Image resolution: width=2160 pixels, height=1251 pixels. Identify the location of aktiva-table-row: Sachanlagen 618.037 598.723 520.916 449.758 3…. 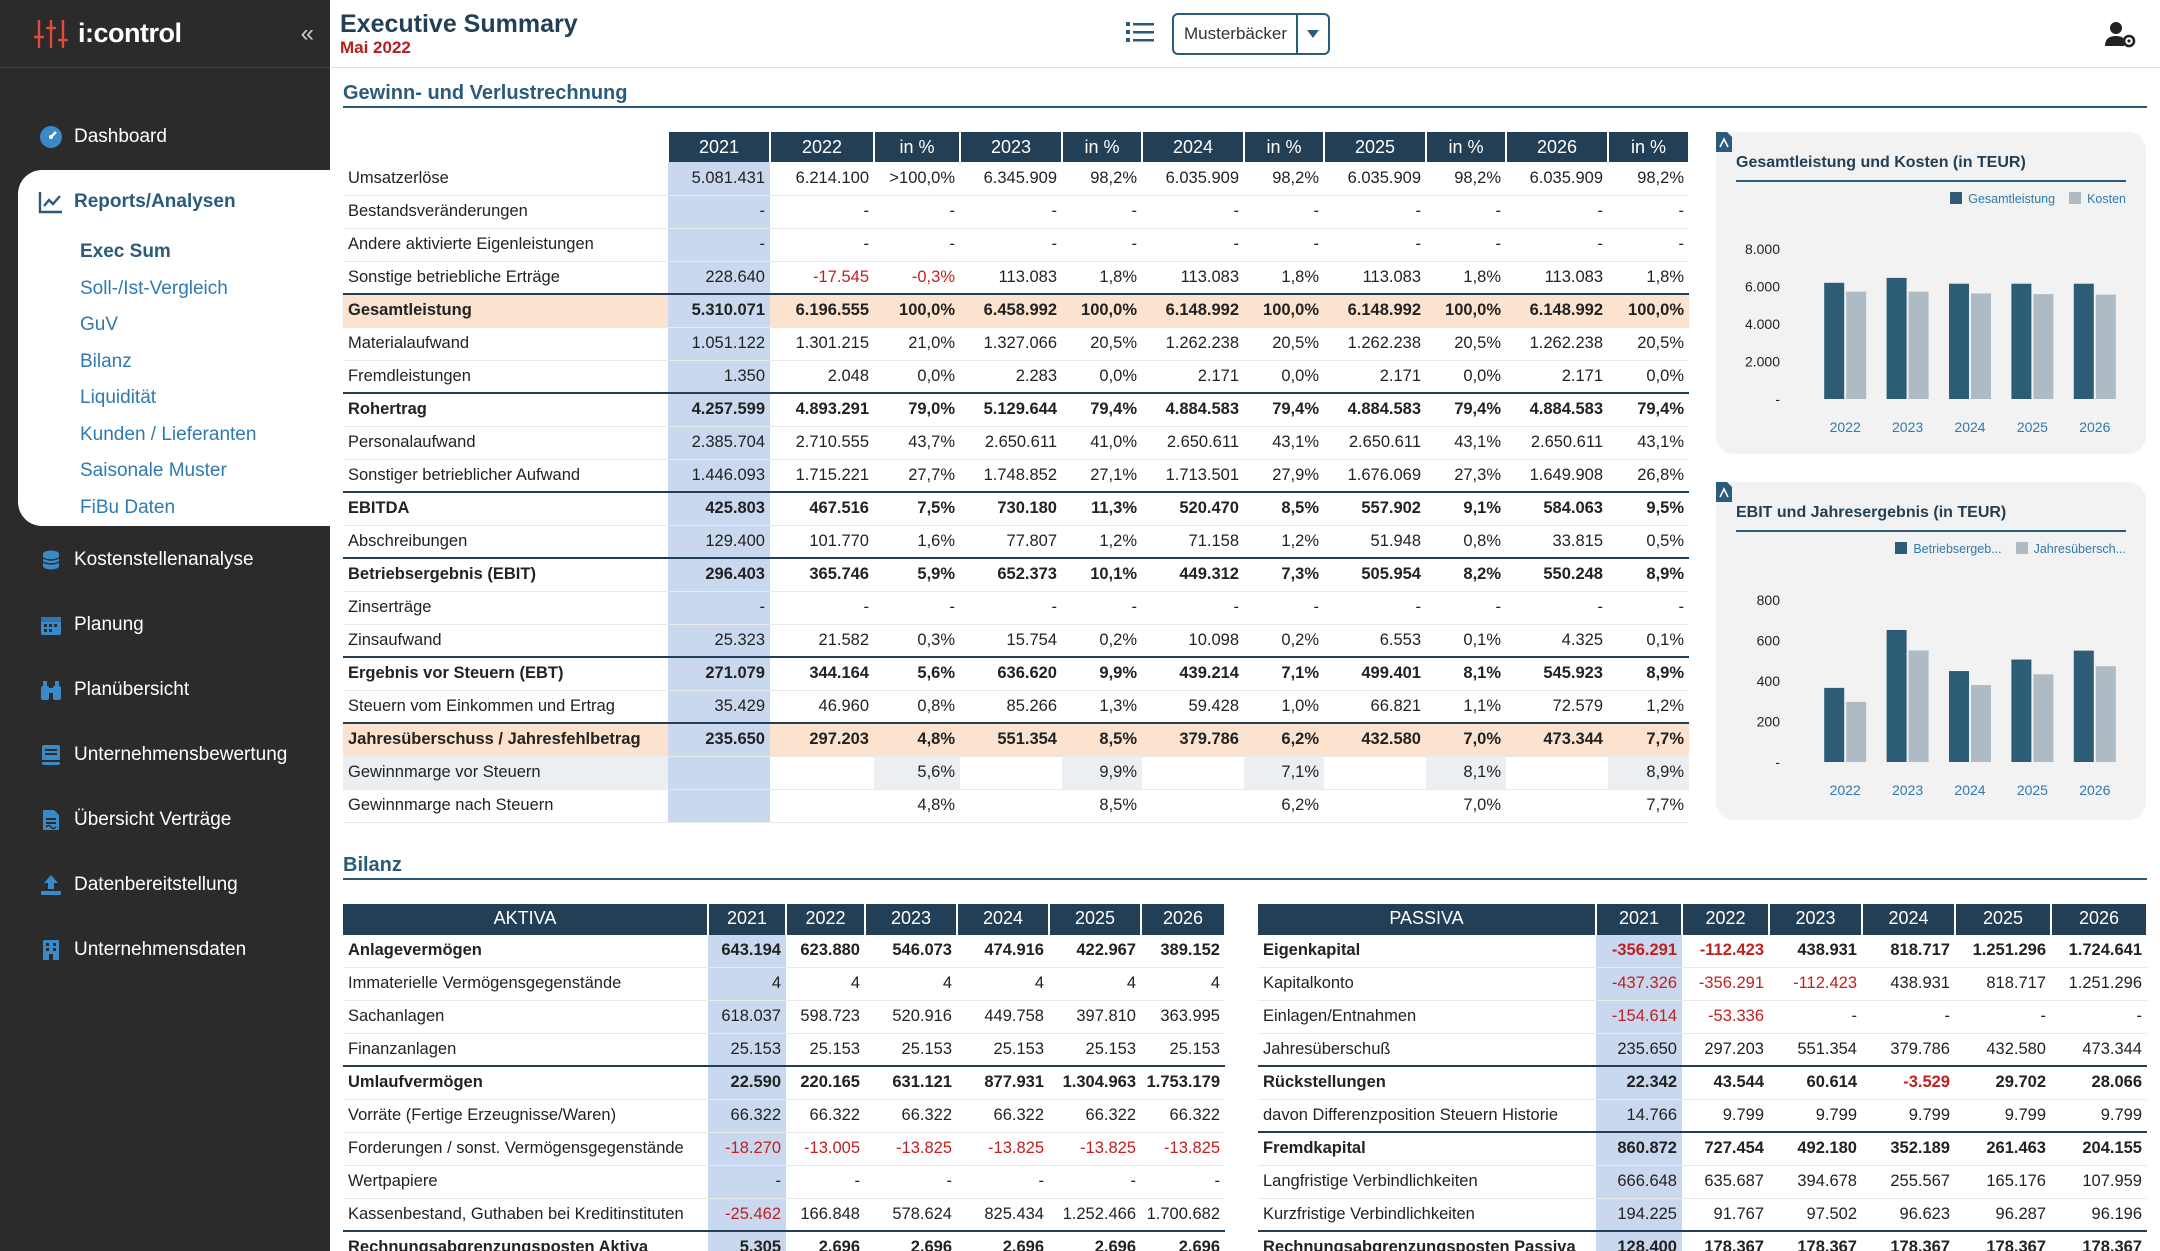
(784, 1017).